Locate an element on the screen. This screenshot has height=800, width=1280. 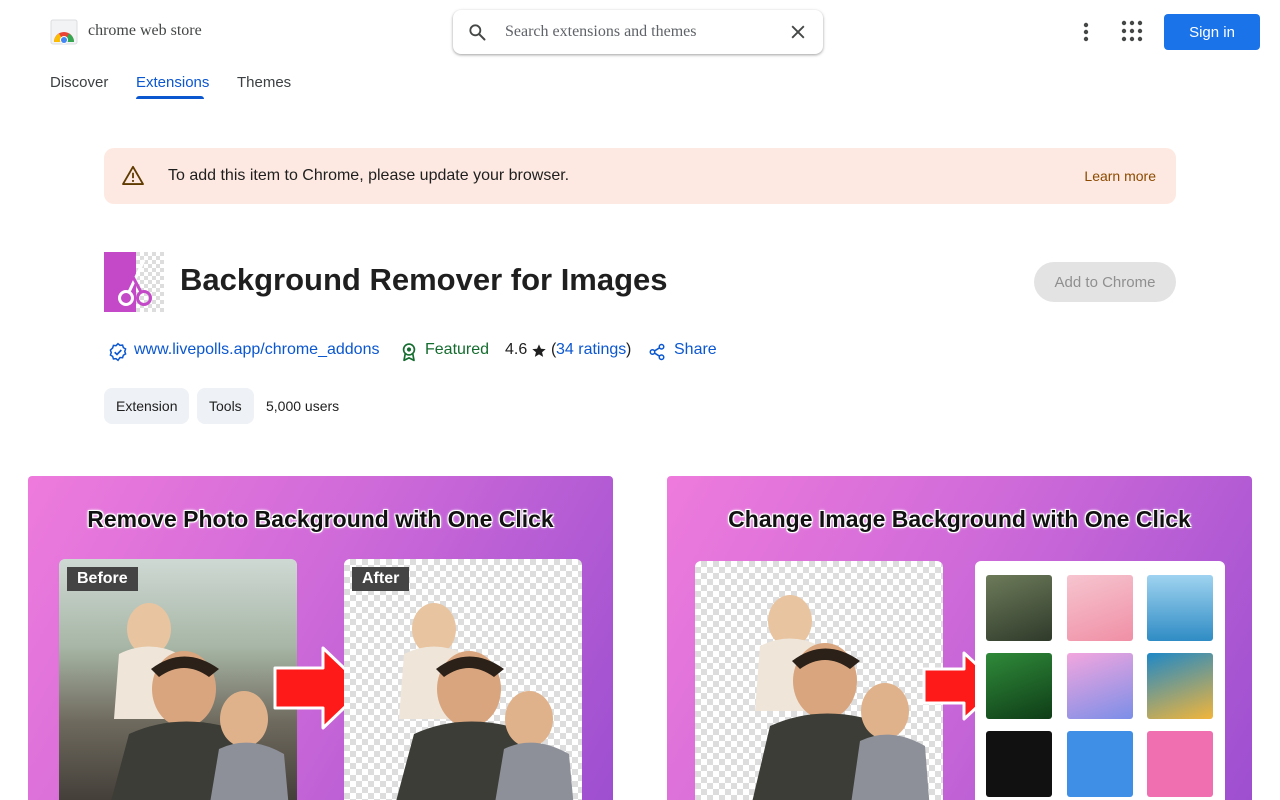
ratings-paren-close: ) is located at coordinates (629, 349).